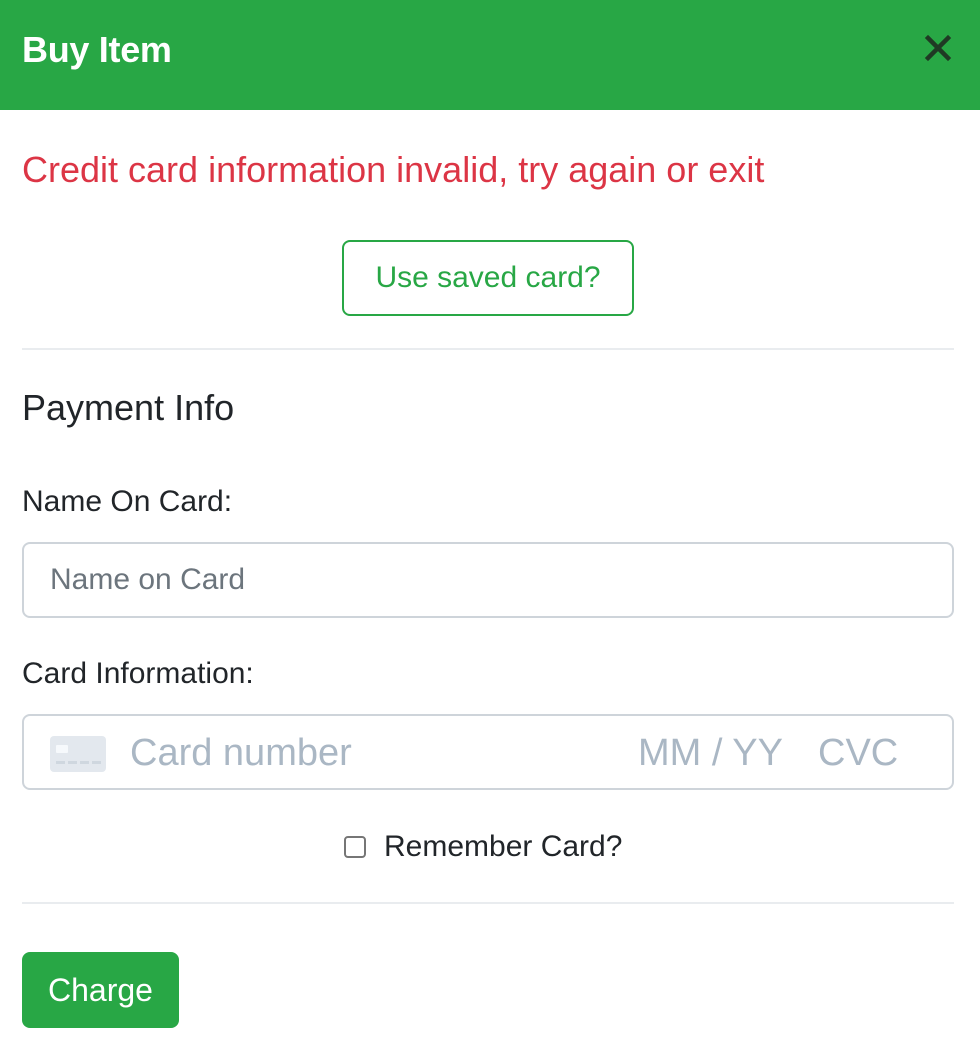 The width and height of the screenshot is (980, 1052). I want to click on payment-info-heading: Payment Info, so click(128, 407).